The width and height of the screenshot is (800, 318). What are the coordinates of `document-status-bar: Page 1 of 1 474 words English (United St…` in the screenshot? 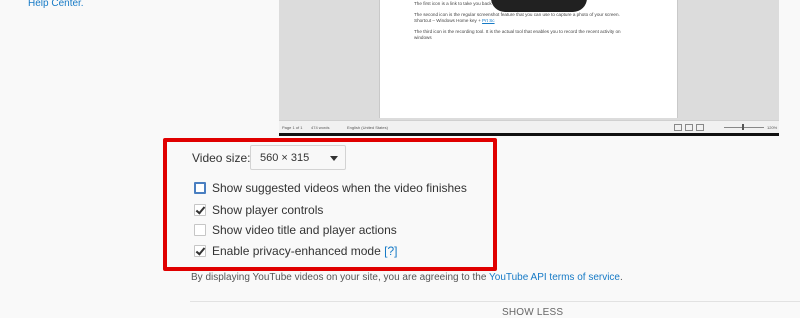 It's located at (529, 126).